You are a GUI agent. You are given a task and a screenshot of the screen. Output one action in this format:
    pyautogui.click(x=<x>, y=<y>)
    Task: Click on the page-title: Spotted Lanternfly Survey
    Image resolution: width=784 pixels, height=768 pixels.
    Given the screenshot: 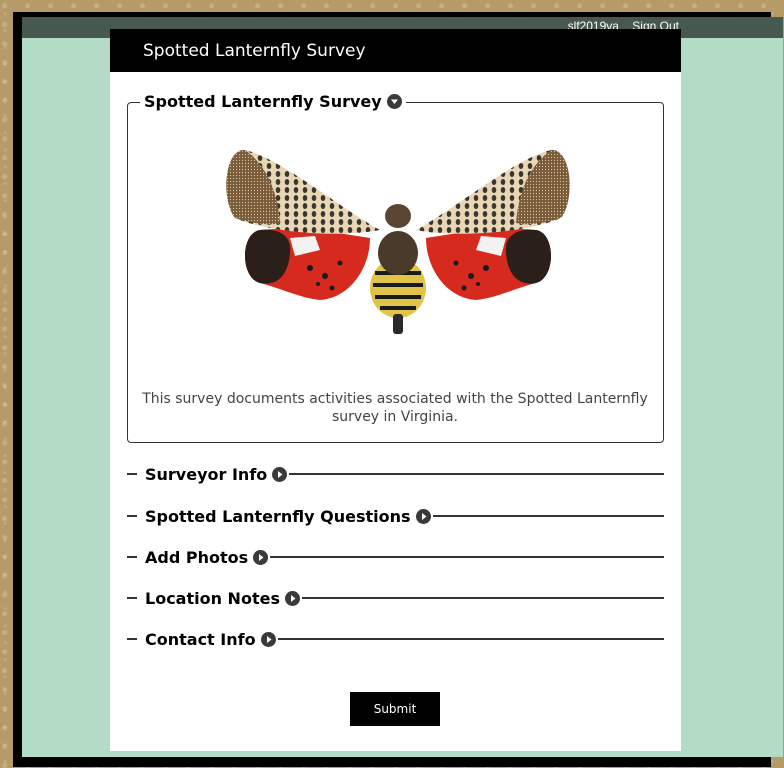 What is the action you would take?
    pyautogui.click(x=254, y=51)
    